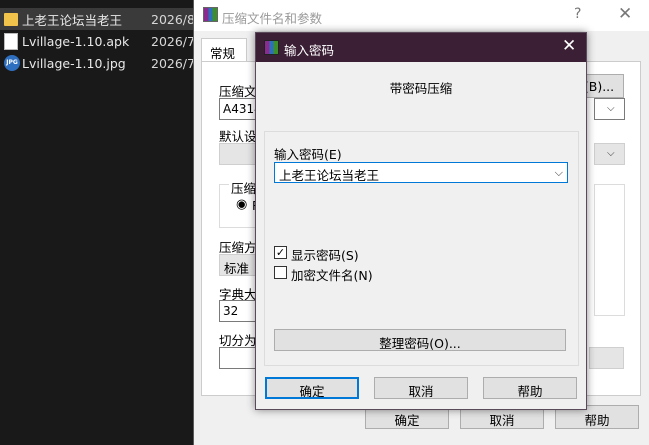 The height and width of the screenshot is (445, 649). I want to click on file-row: JPG Lvillage-1.10.jpg 2026/7,, so click(100, 63).